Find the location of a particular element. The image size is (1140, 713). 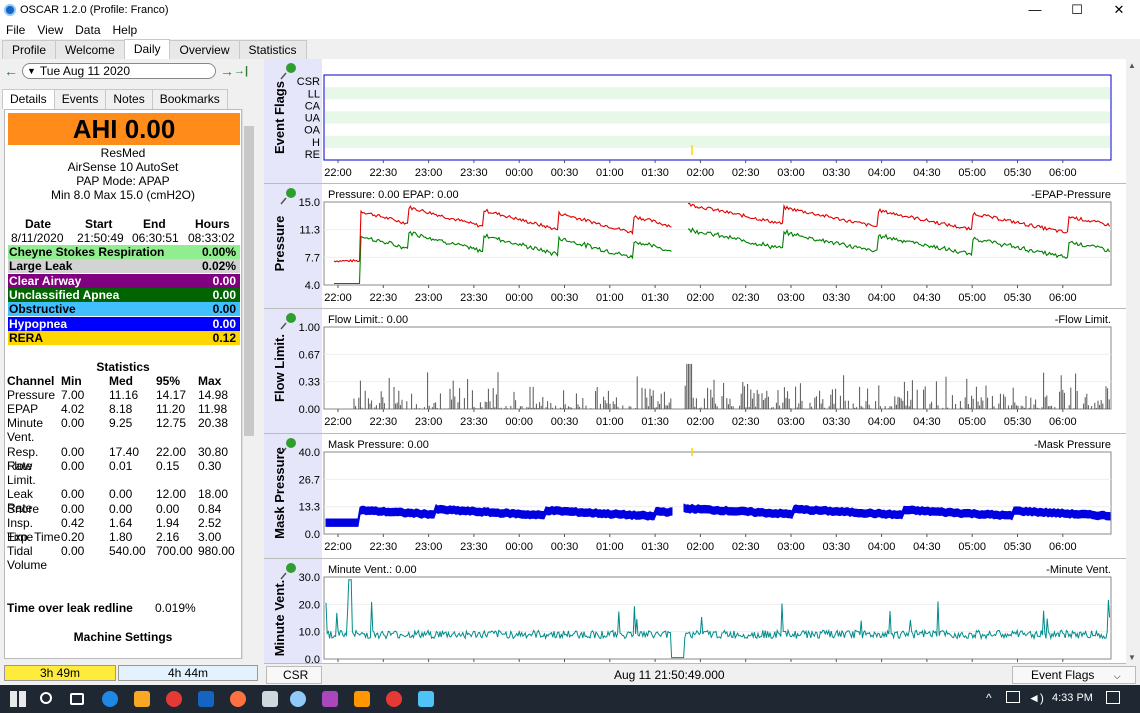

flag-label: UA is located at coordinates (313, 119).